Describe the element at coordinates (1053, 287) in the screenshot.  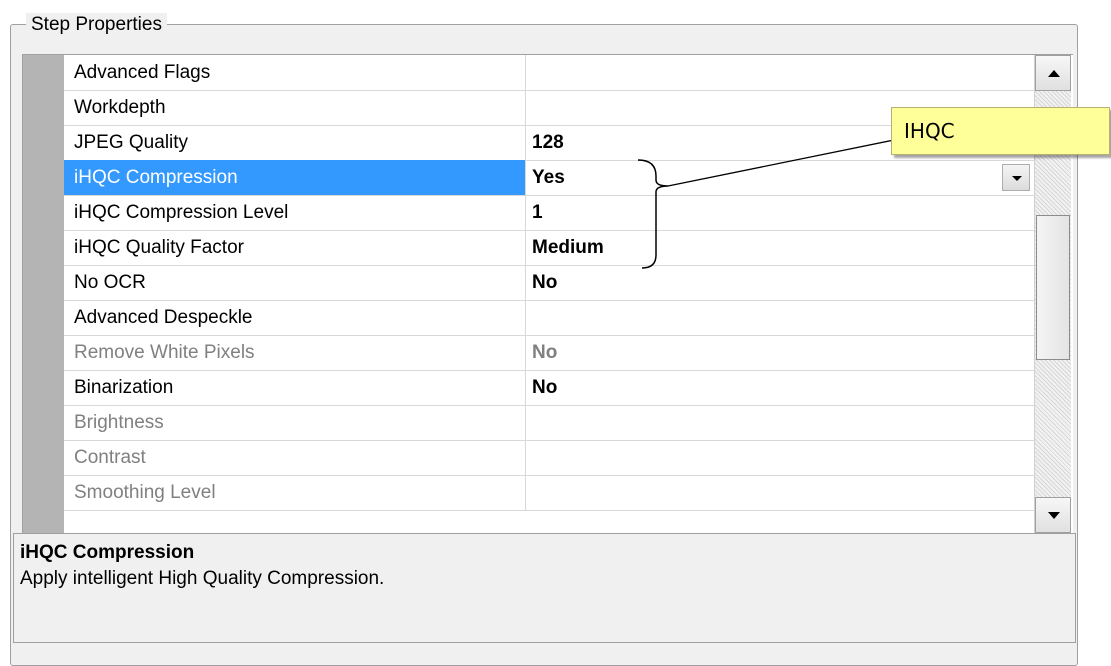
I see `scrollbar-thumb` at that location.